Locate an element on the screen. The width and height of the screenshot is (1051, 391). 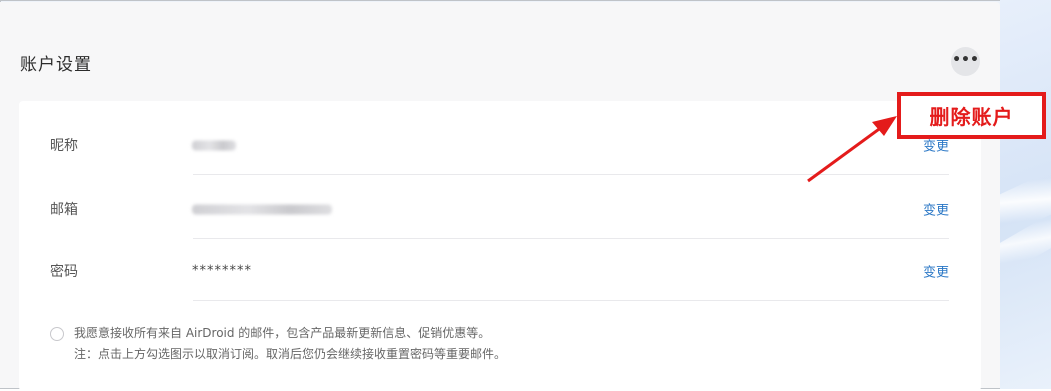
password-value: ******** is located at coordinates (222, 271).